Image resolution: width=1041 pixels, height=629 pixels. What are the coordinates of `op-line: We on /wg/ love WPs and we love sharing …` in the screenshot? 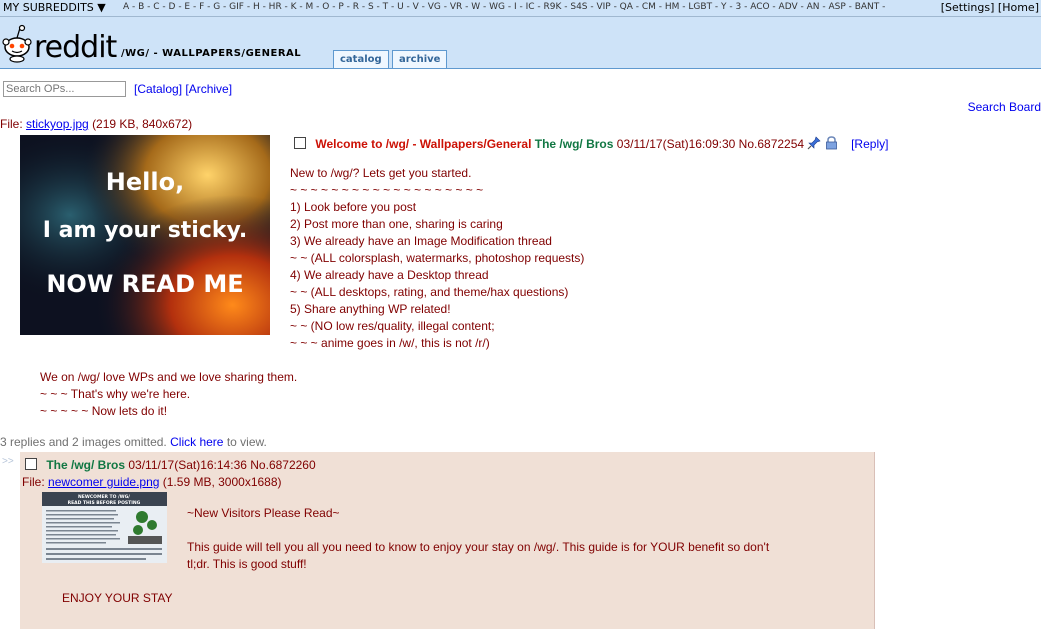 It's located at (169, 377).